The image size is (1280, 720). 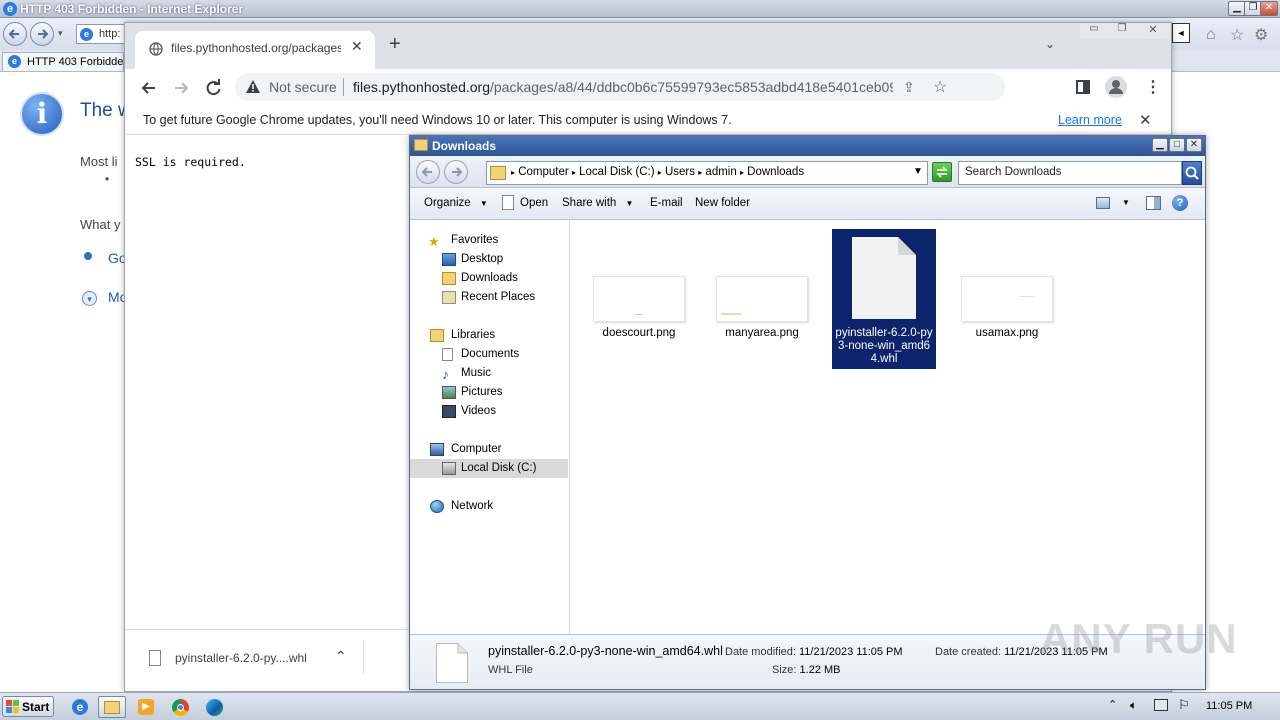 What do you see at coordinates (1094, 31) in the screenshot?
I see `chrome-minimize-button: ▭` at bounding box center [1094, 31].